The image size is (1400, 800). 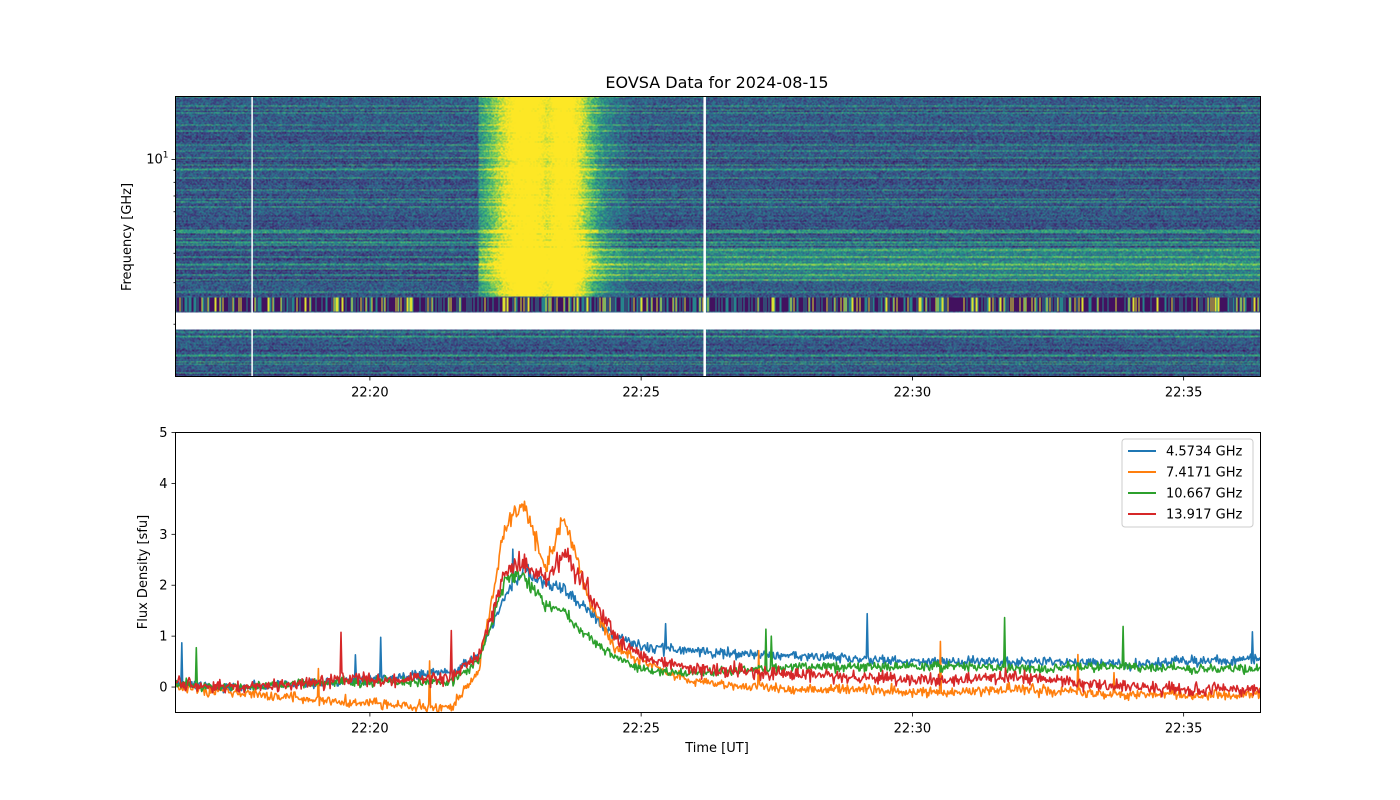 I want to click on lightcurve-x-ticks: 22:20 22:25 22:30 22:35, so click(x=776, y=724).